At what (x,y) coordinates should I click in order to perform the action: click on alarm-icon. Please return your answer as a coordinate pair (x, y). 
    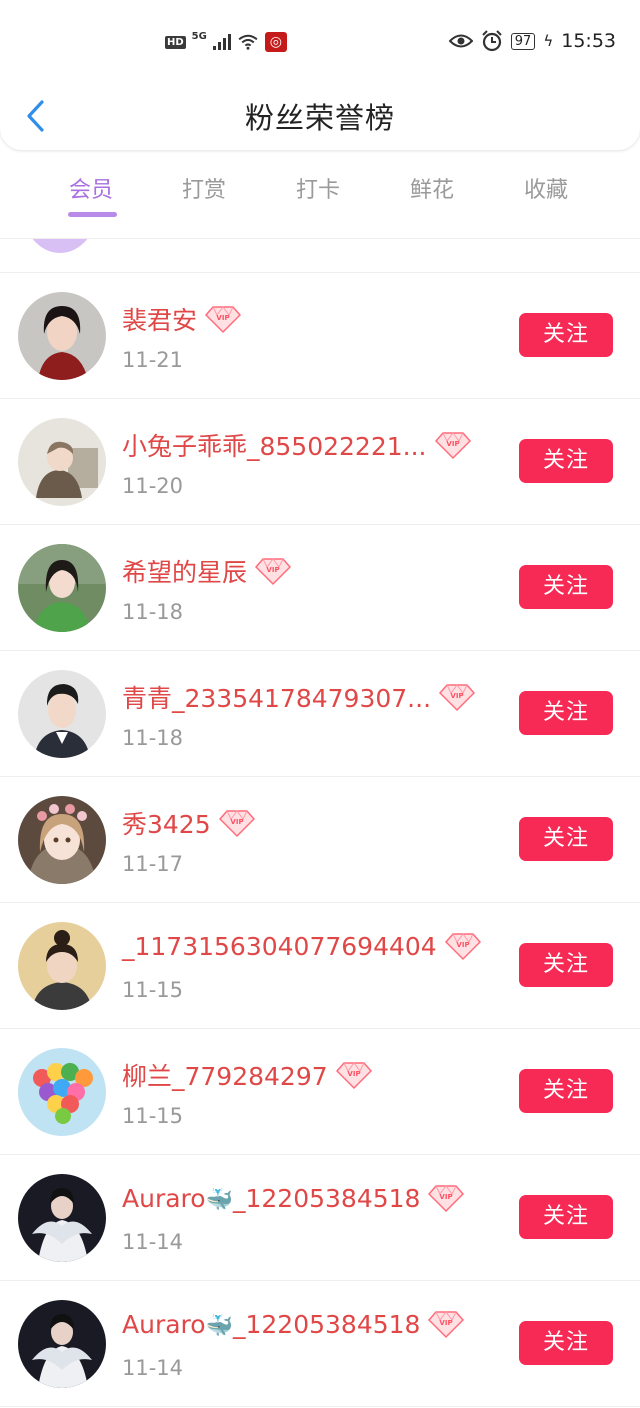
    Looking at the image, I should click on (492, 41).